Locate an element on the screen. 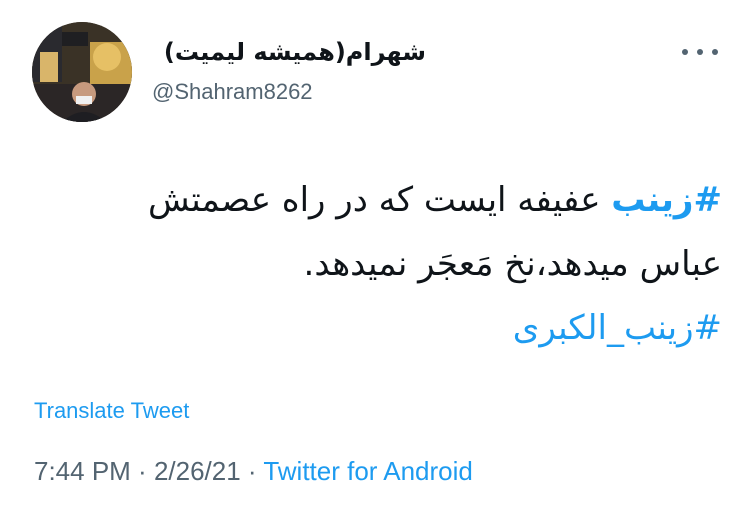  tweet-time: 7:44 PM is located at coordinates (82, 471).